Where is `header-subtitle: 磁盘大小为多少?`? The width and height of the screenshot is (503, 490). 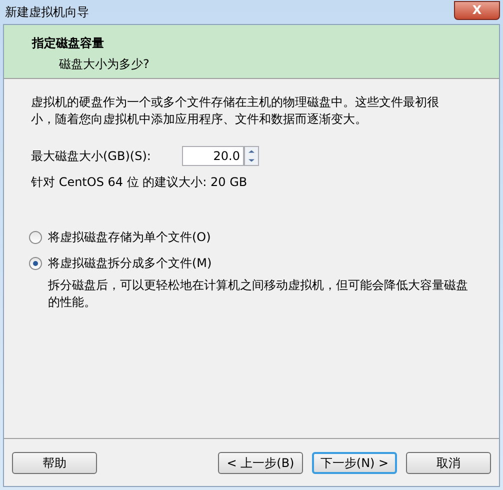 header-subtitle: 磁盘大小为多少? is located at coordinates (104, 64).